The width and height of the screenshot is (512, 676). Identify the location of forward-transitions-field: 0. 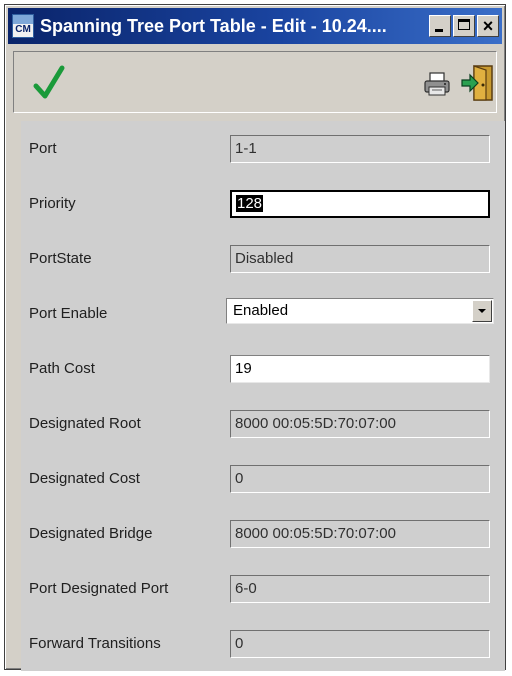
(360, 644).